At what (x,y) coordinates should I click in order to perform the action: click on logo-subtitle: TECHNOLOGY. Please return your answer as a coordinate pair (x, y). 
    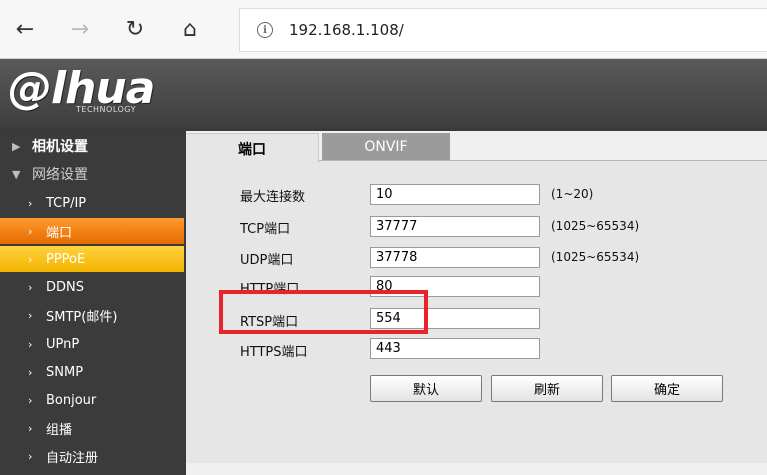
    Looking at the image, I should click on (106, 109).